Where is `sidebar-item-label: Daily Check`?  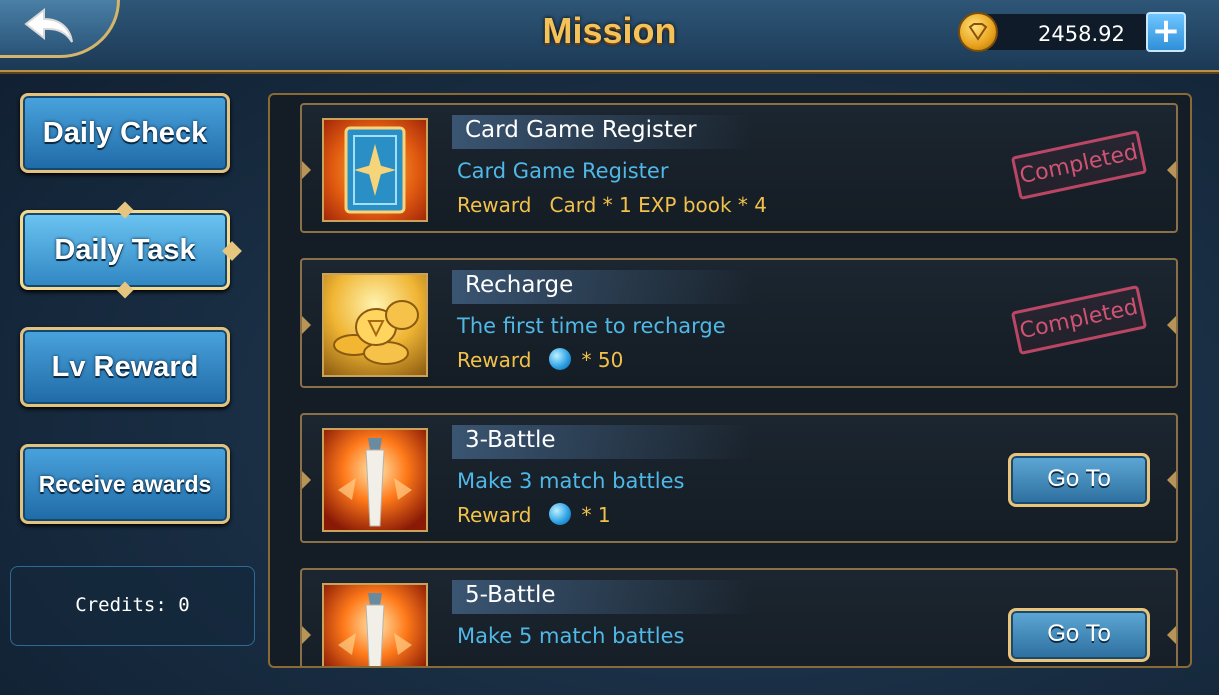
sidebar-item-label: Daily Check is located at coordinates (125, 133).